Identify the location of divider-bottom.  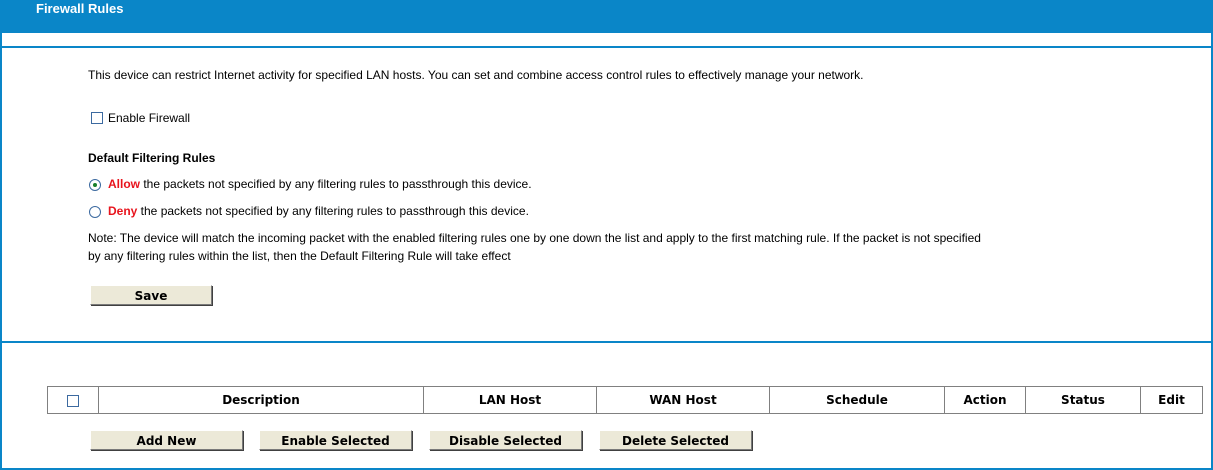
(606, 342).